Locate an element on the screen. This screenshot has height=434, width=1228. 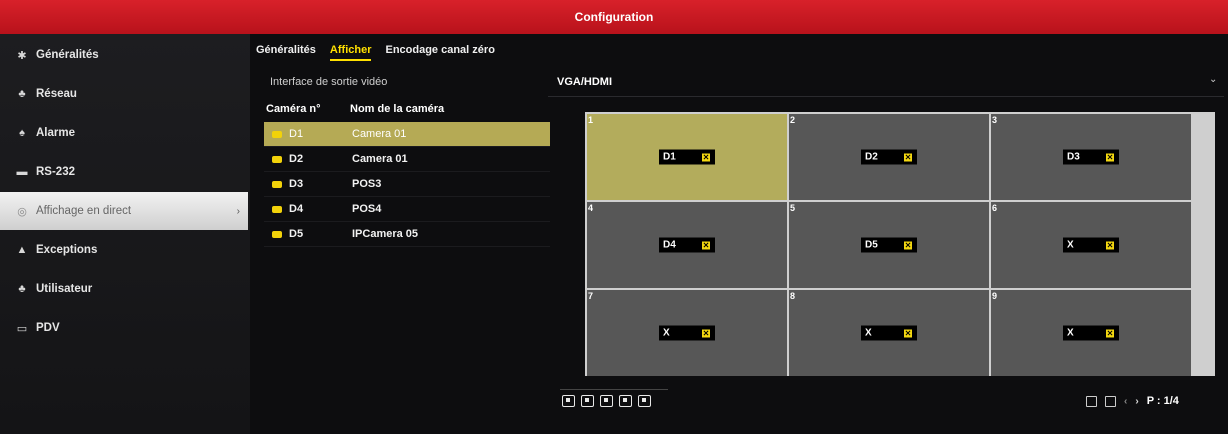
grid-cell: 6X is located at coordinates (1091, 245).